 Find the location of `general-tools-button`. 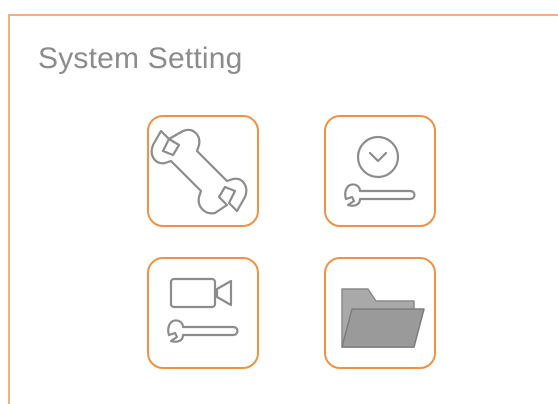

general-tools-button is located at coordinates (203, 171).